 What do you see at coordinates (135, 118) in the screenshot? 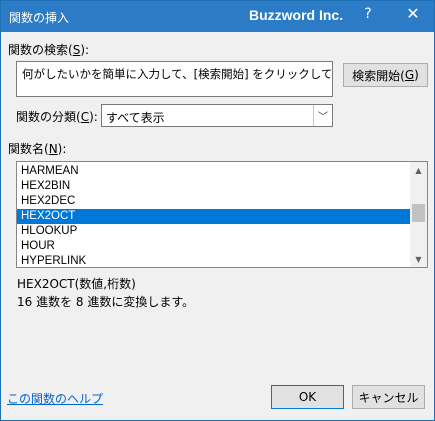
I see `category-value: すべて表示` at bounding box center [135, 118].